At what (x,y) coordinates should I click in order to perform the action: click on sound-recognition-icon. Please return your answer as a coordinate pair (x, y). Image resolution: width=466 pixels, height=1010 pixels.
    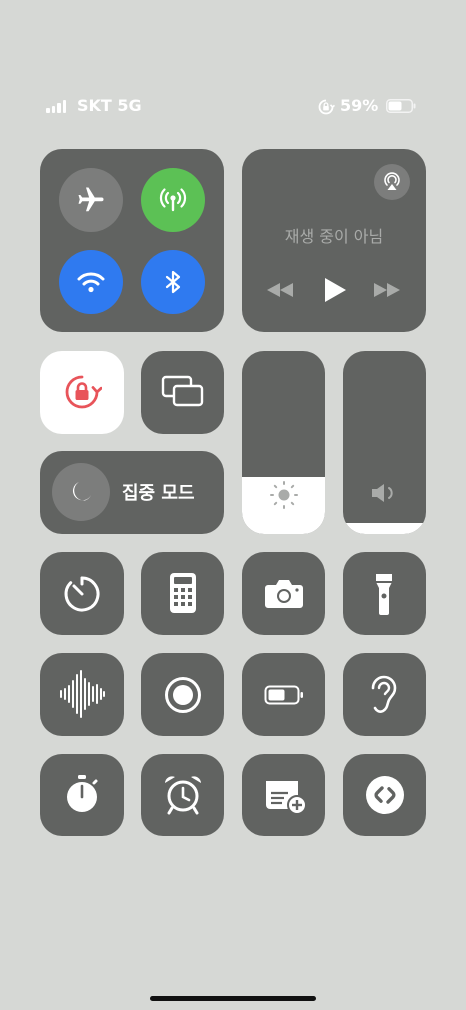
    Looking at the image, I should click on (82, 694).